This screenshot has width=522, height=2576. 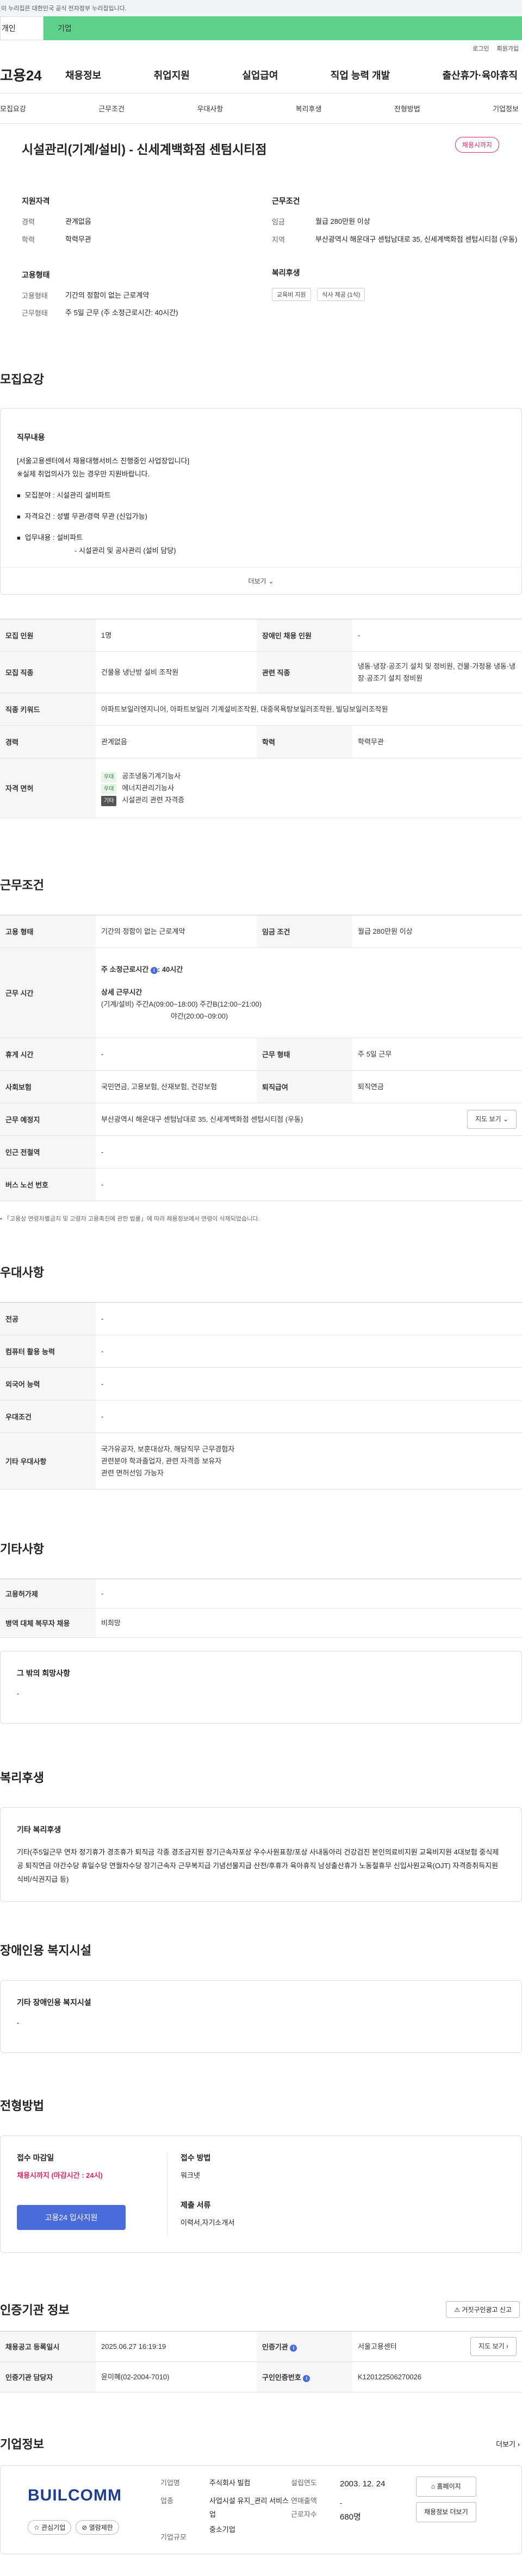 I want to click on pref-condition-value: -, so click(x=309, y=1417).